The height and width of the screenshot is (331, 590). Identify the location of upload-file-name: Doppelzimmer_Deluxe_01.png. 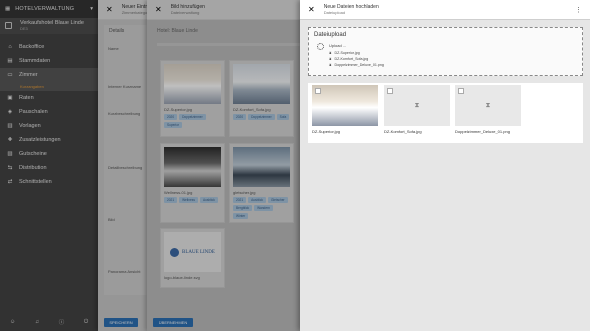
(359, 65).